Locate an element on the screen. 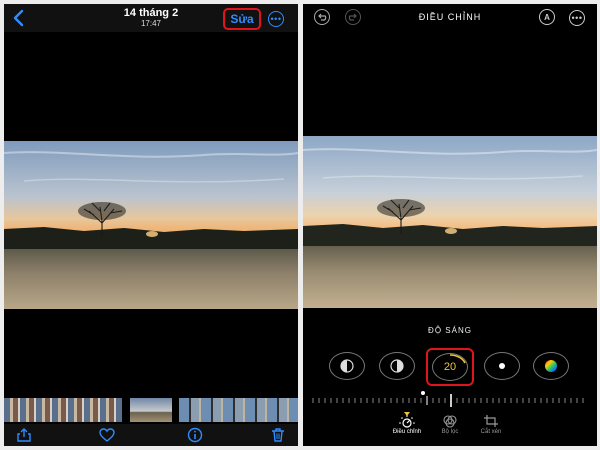 Image resolution: width=600 pixels, height=450 pixels. brilliance-tool is located at coordinates (397, 366).